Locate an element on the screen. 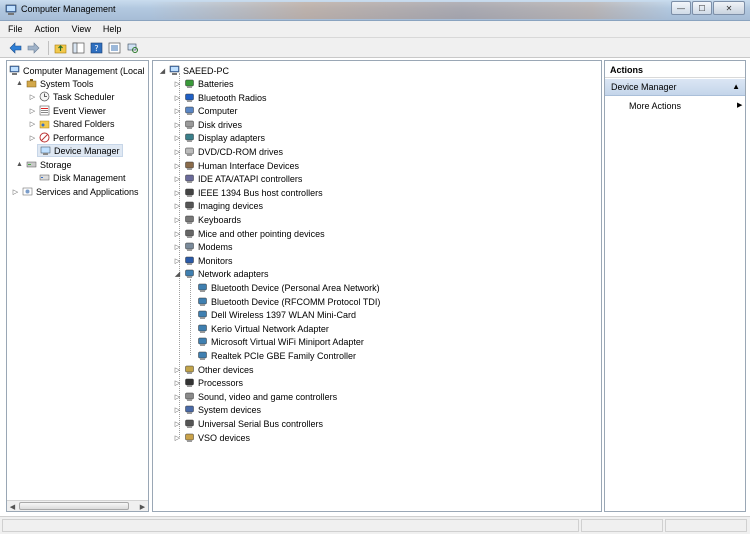 This screenshot has width=750, height=534. help-icon: ? is located at coordinates (96, 48).